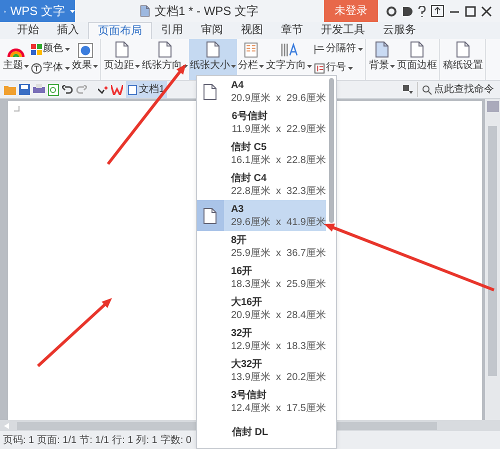 This screenshot has width=500, height=449. What do you see at coordinates (278, 408) in the screenshot?
I see `paper-dimensions: 12.4厘米 x 17.5厘米` at bounding box center [278, 408].